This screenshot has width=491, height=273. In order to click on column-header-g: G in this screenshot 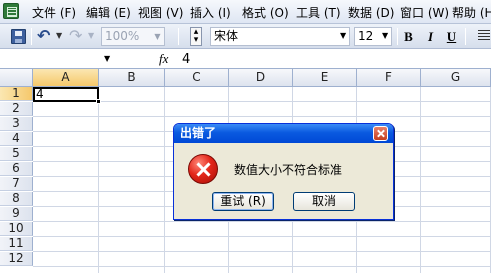, I will do `click(456, 78)`.